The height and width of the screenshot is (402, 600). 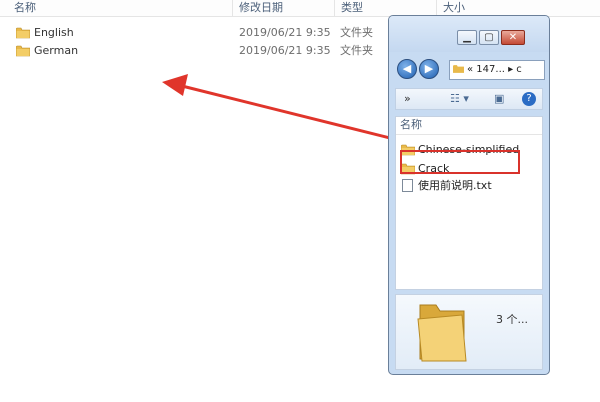 What do you see at coordinates (459, 99) in the screenshot?
I see `view-options-icon: ☷ ▾` at bounding box center [459, 99].